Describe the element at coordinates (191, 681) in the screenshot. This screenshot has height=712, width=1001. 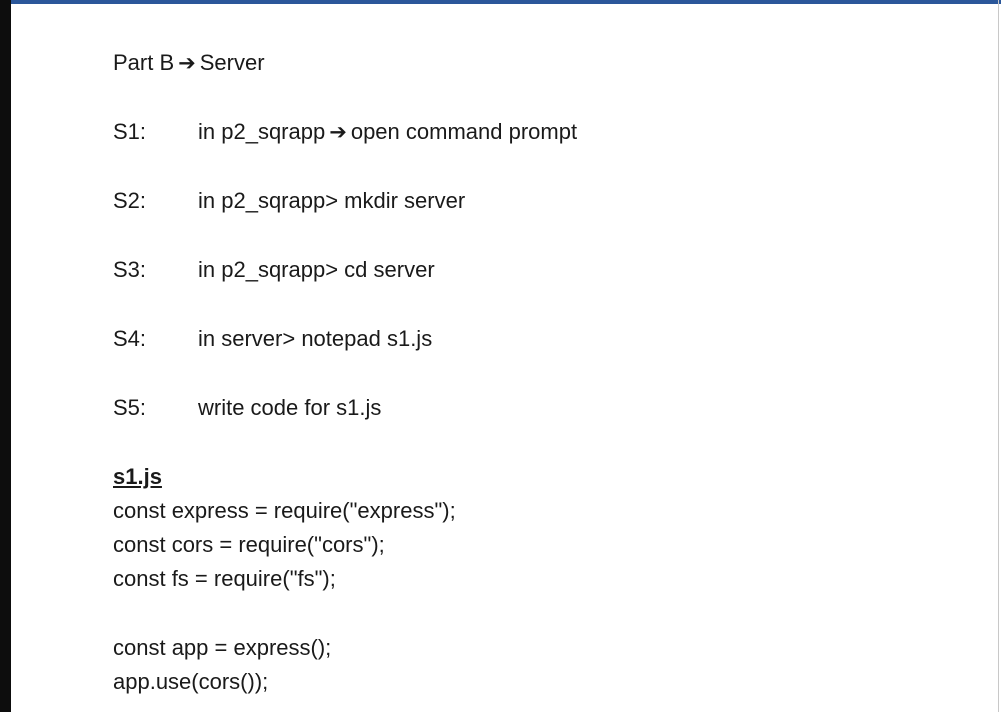
I see `code-line: app.use(cors());` at that location.